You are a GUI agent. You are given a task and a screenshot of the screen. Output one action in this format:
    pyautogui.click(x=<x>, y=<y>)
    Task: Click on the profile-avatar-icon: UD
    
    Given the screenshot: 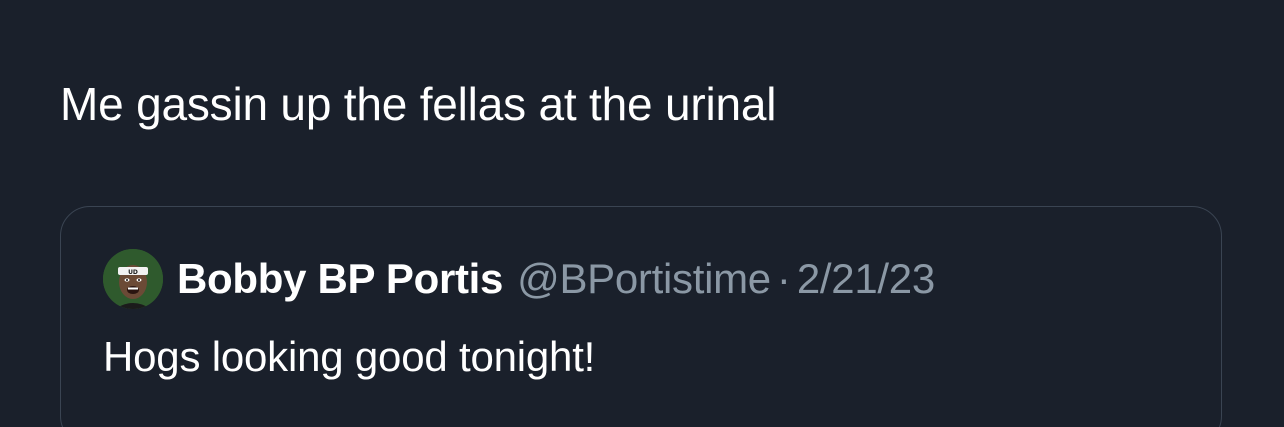 What is the action you would take?
    pyautogui.click(x=133, y=279)
    